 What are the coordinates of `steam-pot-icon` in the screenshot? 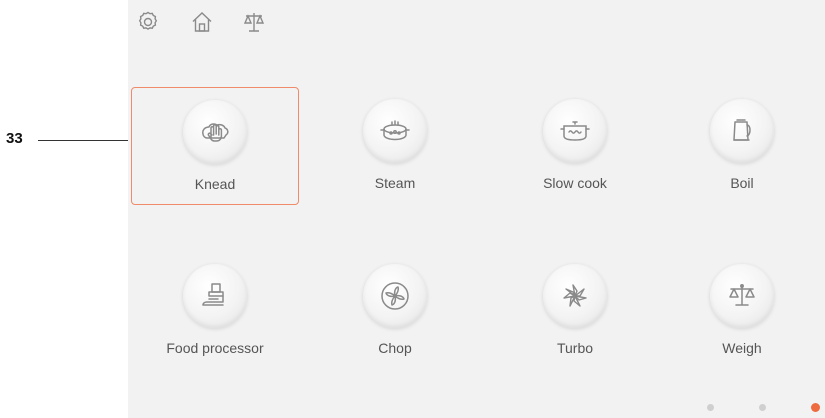 It's located at (395, 130).